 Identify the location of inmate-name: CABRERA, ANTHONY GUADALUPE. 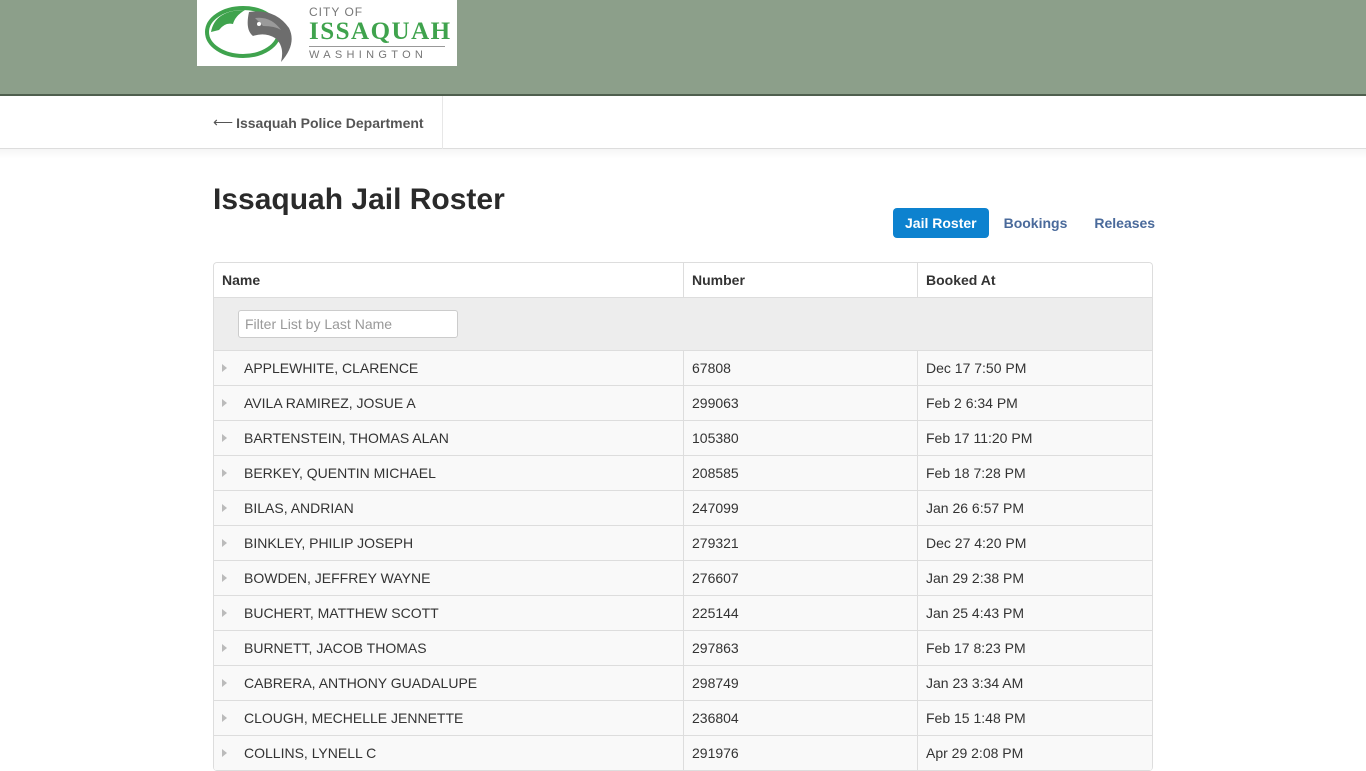
(361, 683).